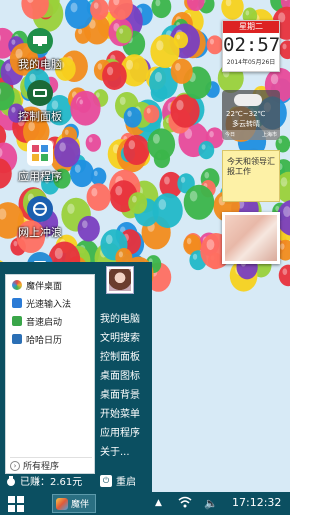 The height and width of the screenshot is (515, 320). I want to click on moban-app-icon, so click(62, 503).